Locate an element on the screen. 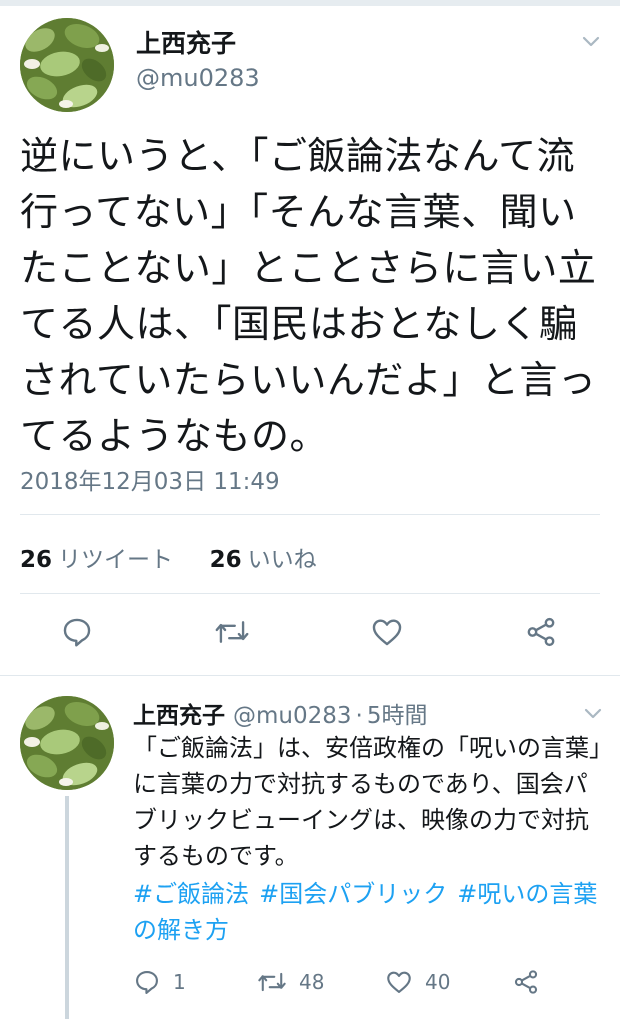 This screenshot has height=1019, width=620. reply-author-handle: @mu0283 is located at coordinates (292, 716).